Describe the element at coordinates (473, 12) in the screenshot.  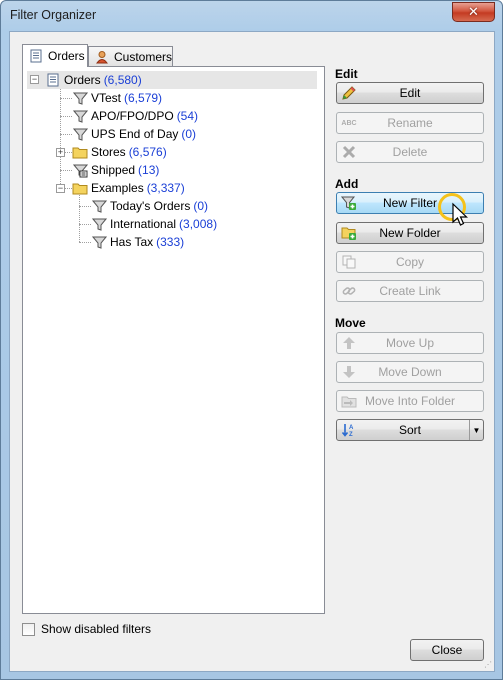
I see `window-close-button: ✕` at that location.